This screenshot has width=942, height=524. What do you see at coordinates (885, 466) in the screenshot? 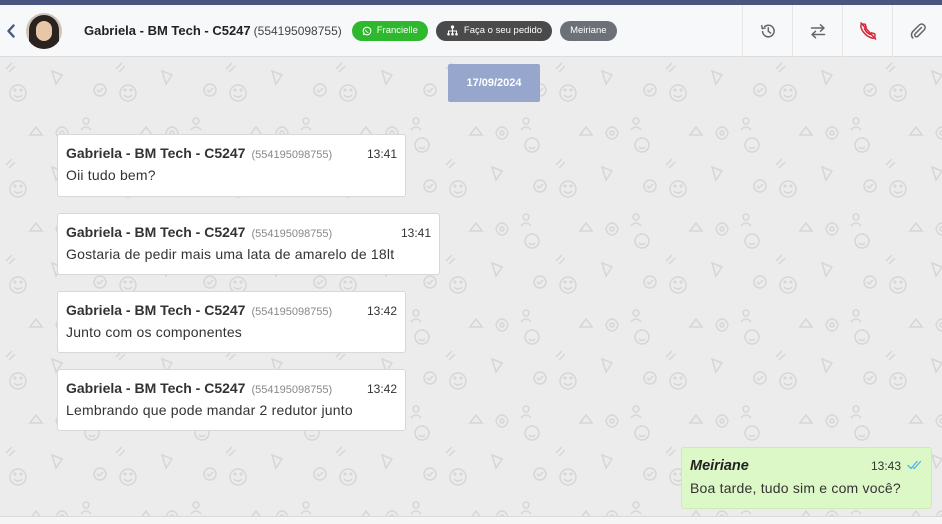
I see `message-time: 13:43` at bounding box center [885, 466].